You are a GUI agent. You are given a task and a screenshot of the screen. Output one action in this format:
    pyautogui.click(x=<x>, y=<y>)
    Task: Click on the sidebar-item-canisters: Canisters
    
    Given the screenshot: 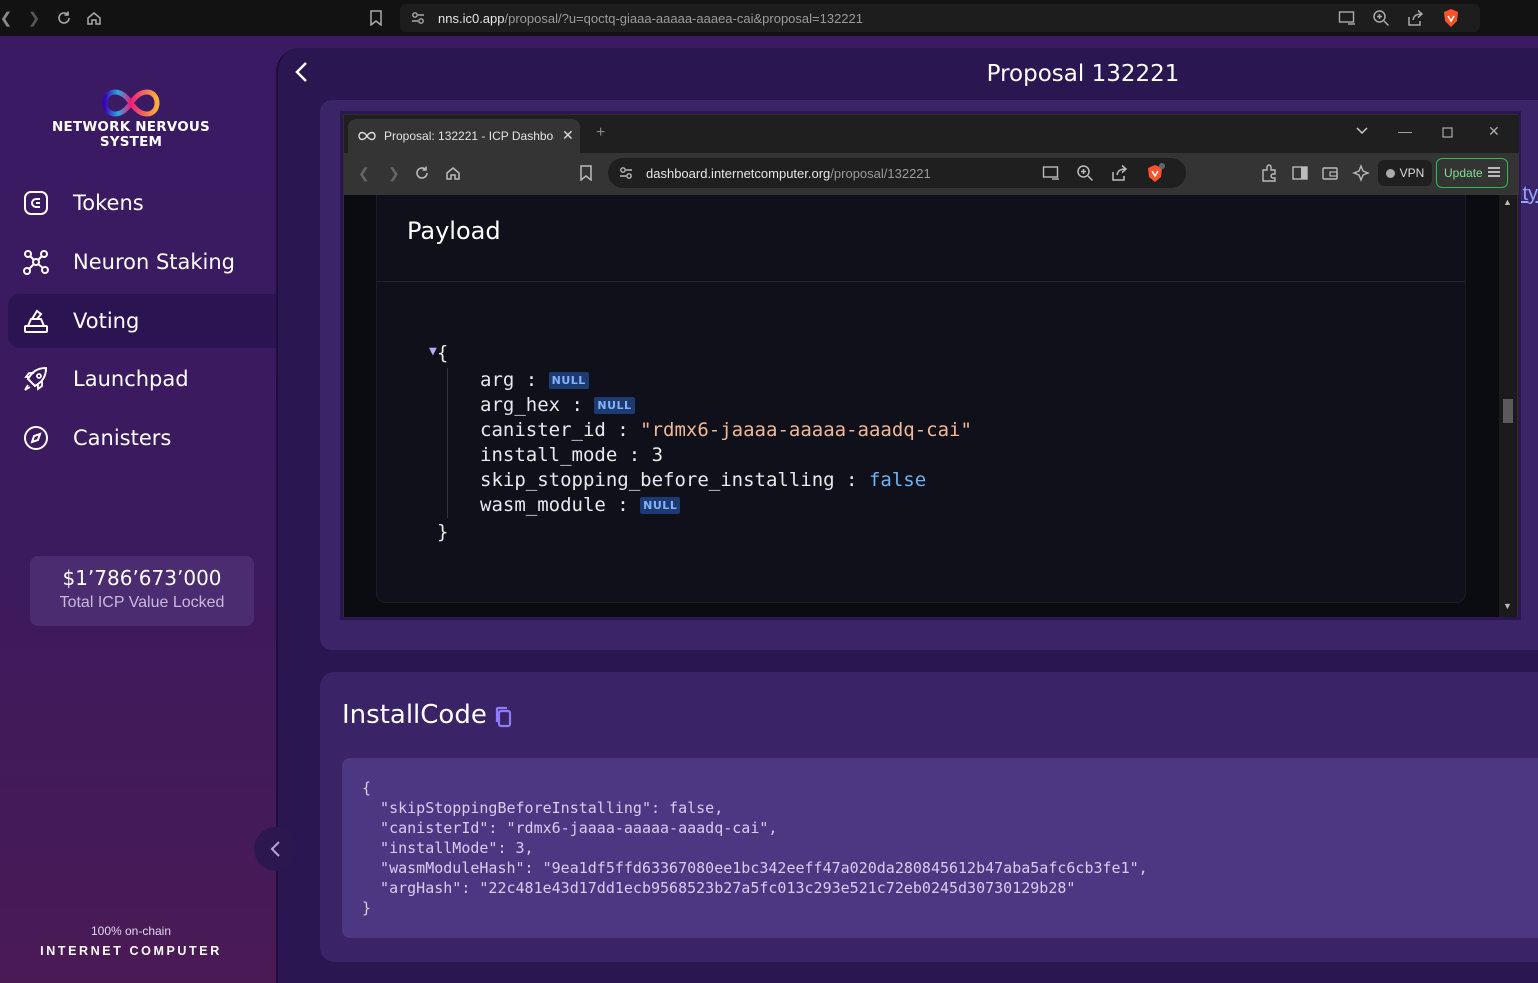 What is the action you would take?
    pyautogui.click(x=142, y=438)
    